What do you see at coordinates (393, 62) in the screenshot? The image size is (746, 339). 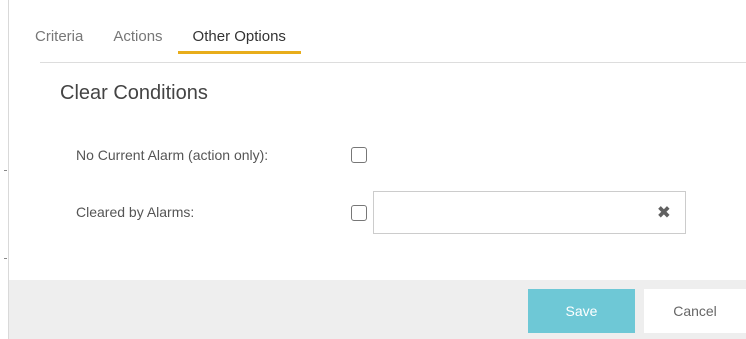 I see `tab-divider` at bounding box center [393, 62].